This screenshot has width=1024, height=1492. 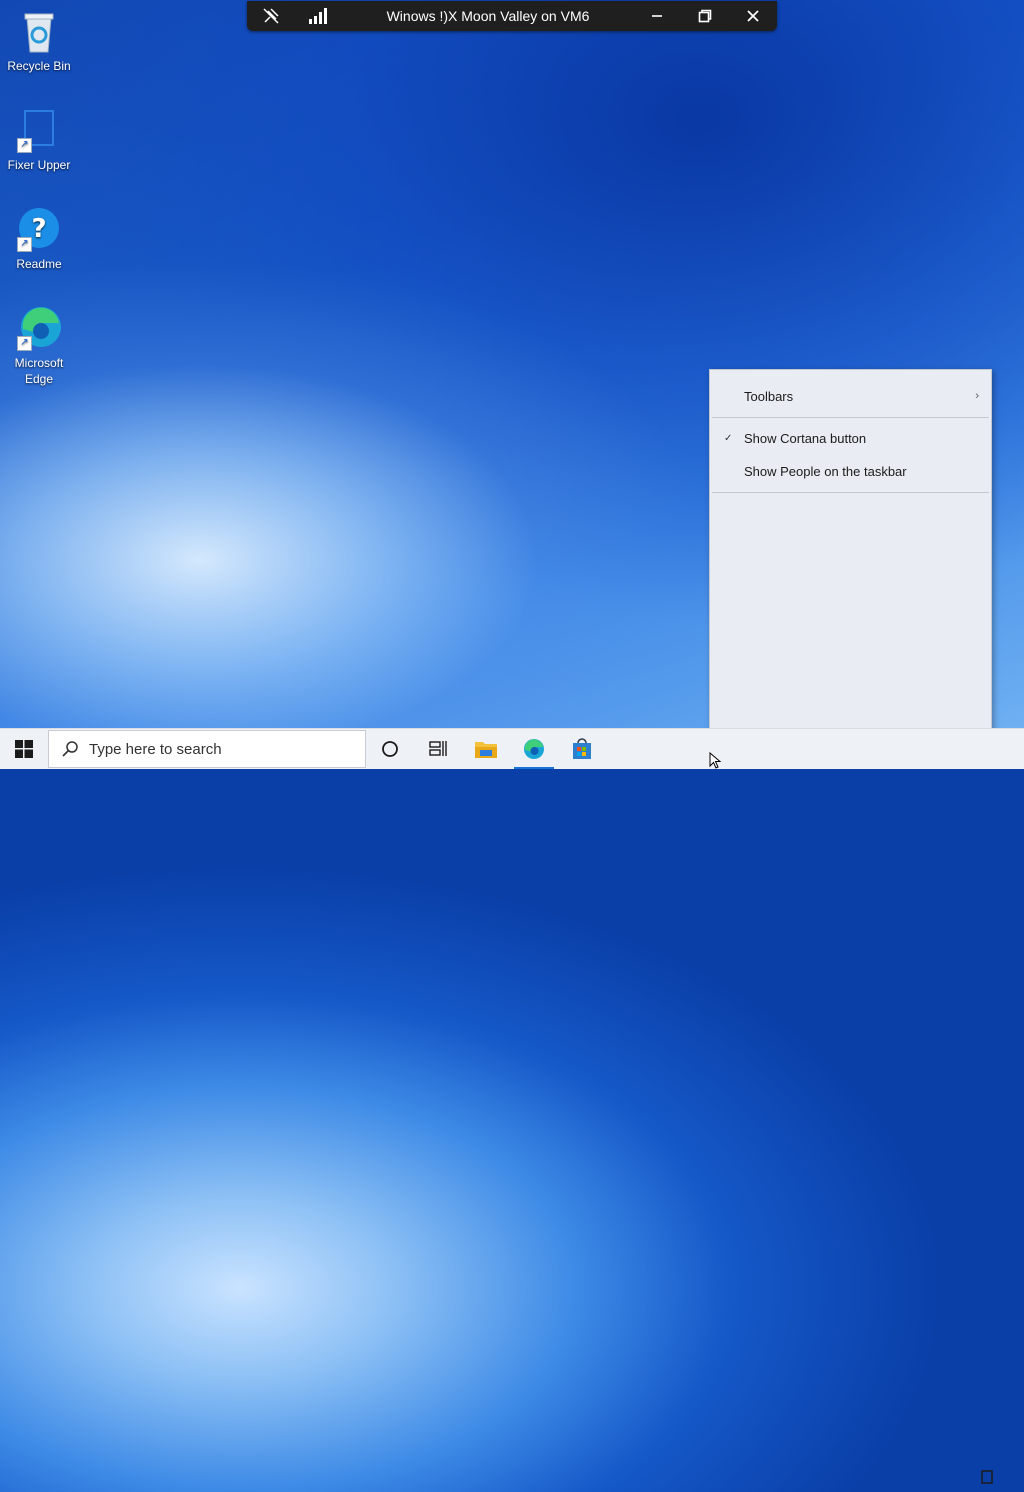 I want to click on restore-icon, so click(x=705, y=16).